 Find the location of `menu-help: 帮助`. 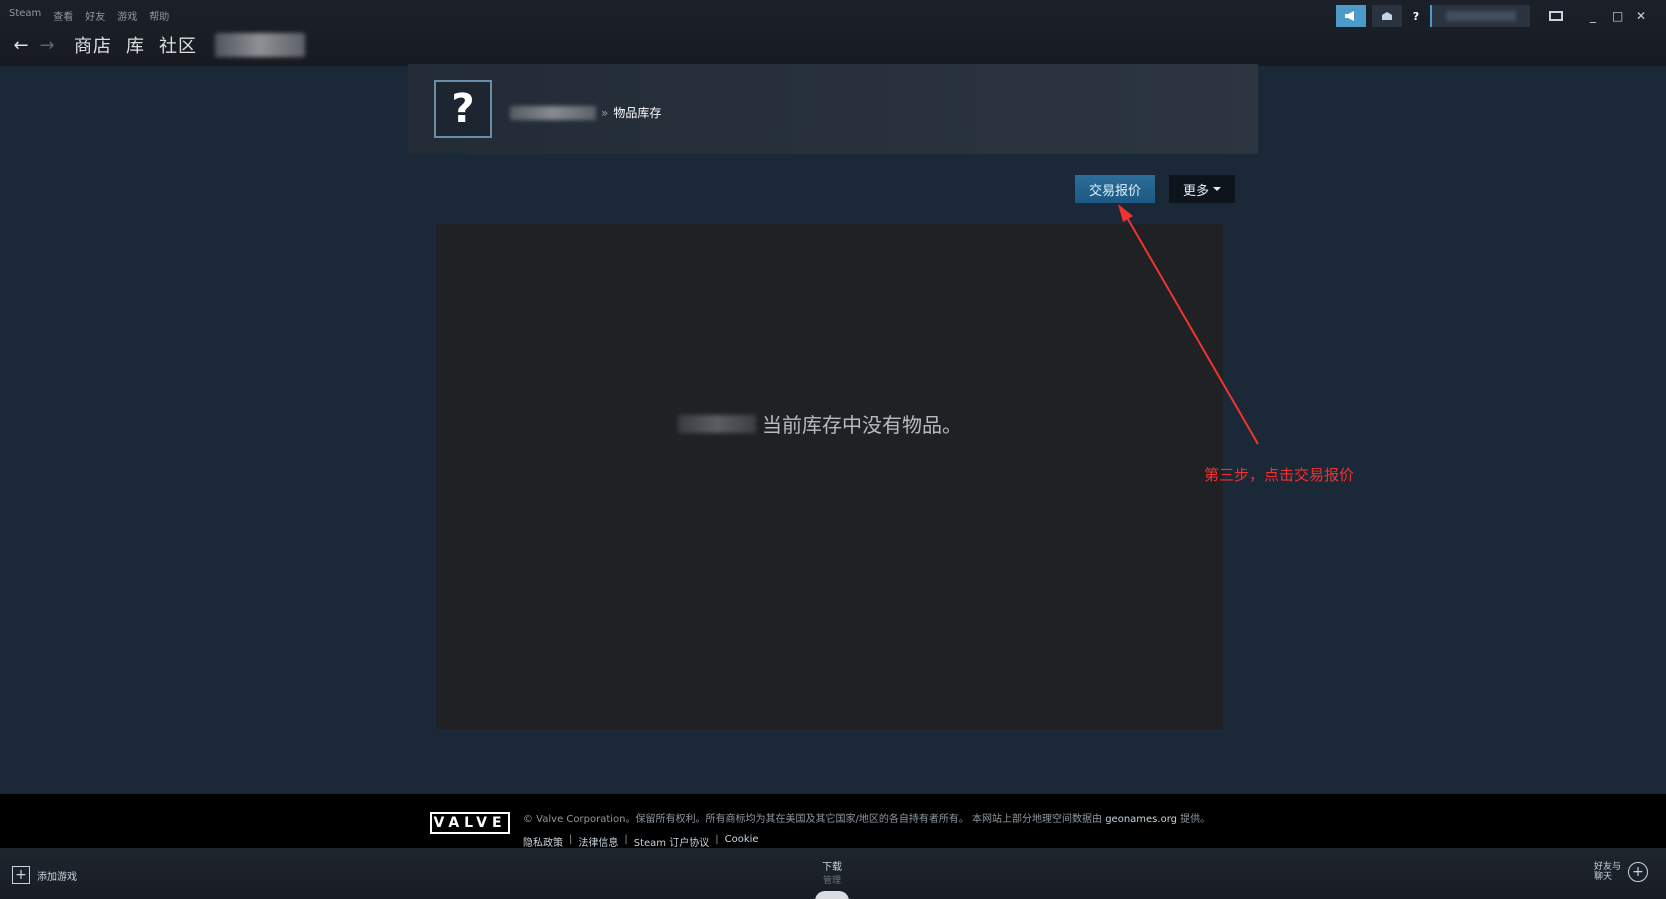

menu-help: 帮助 is located at coordinates (159, 15).